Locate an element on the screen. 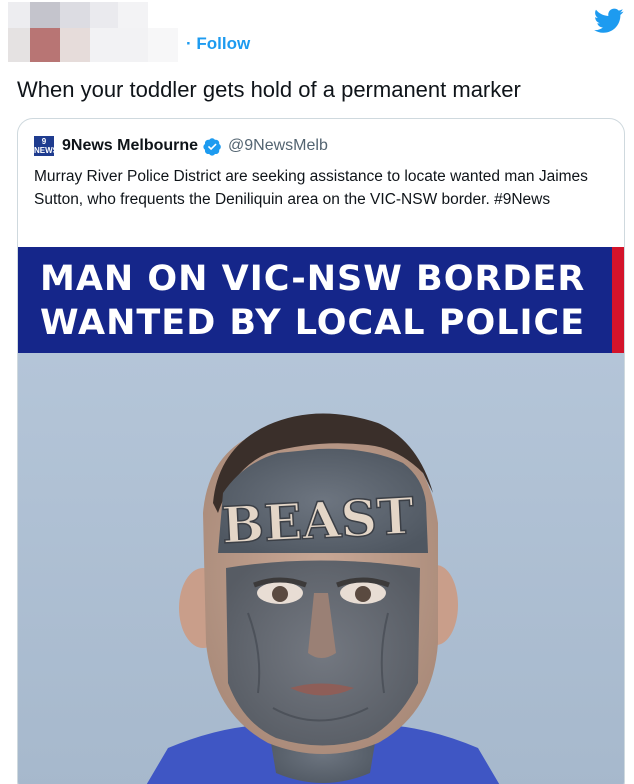 The height and width of the screenshot is (784, 634). quoted-author-handle: @9NewsMelb is located at coordinates (278, 146).